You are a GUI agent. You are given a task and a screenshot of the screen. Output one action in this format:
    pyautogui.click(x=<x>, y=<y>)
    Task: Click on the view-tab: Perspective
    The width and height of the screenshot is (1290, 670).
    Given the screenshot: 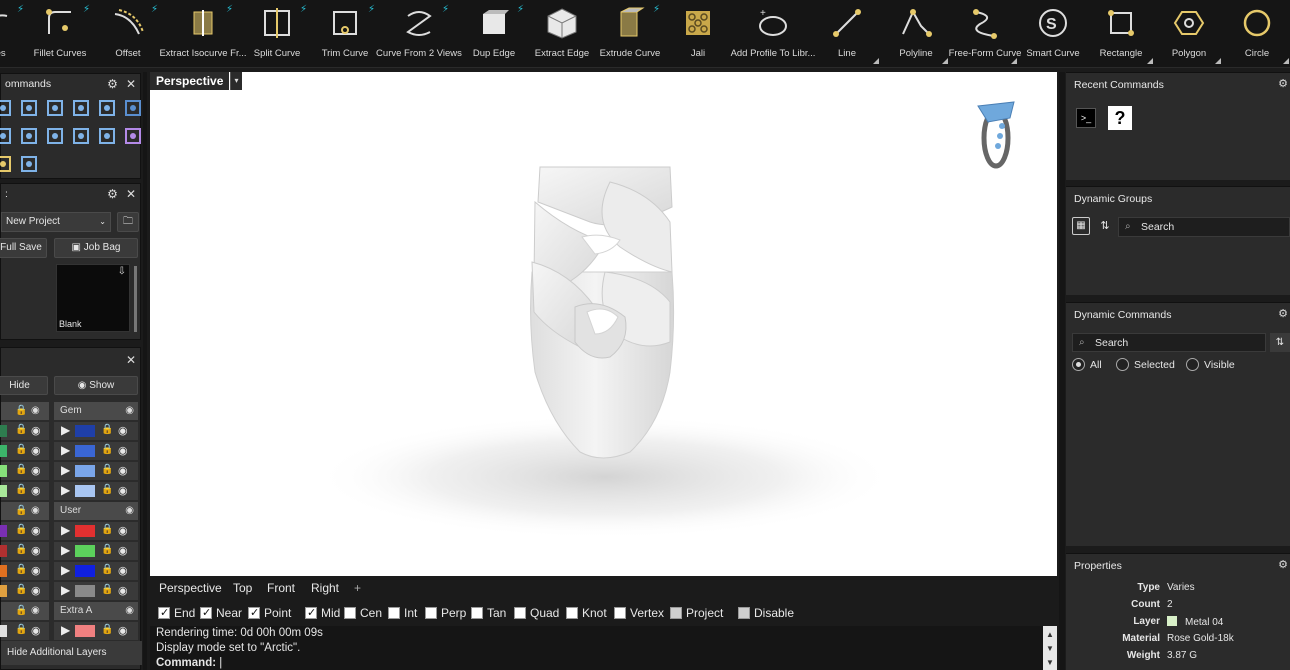 What is the action you would take?
    pyautogui.click(x=190, y=588)
    